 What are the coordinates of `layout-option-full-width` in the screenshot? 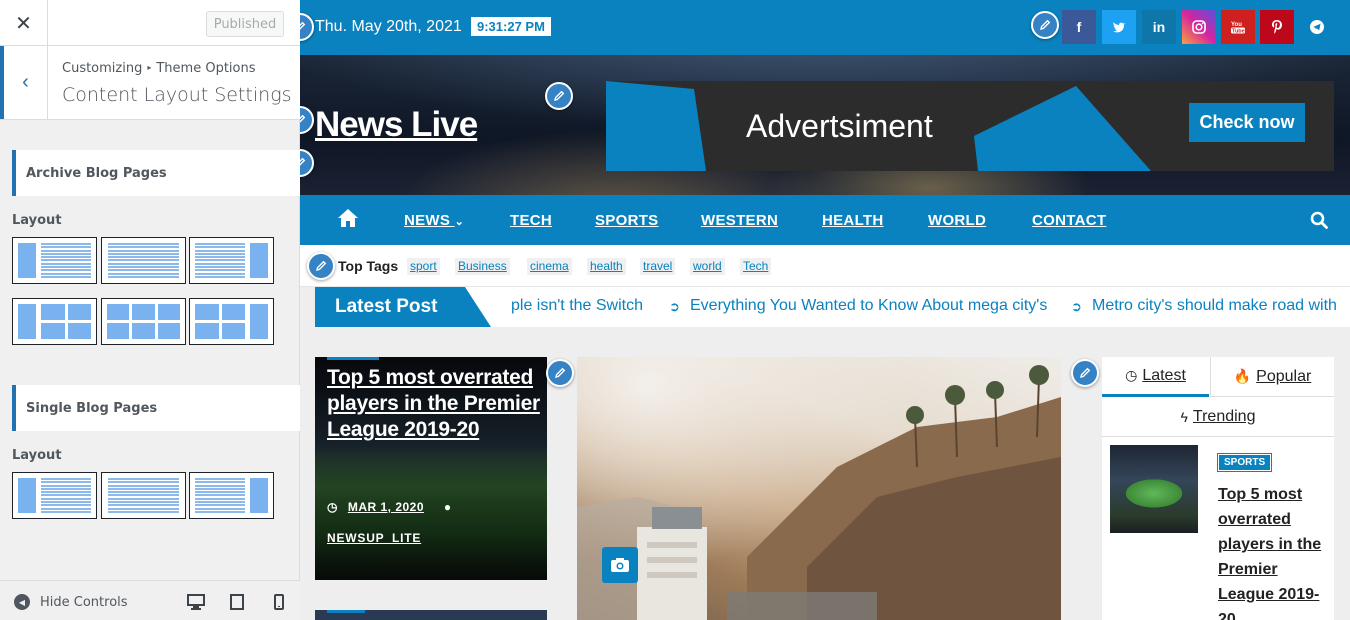 It's located at (143, 260).